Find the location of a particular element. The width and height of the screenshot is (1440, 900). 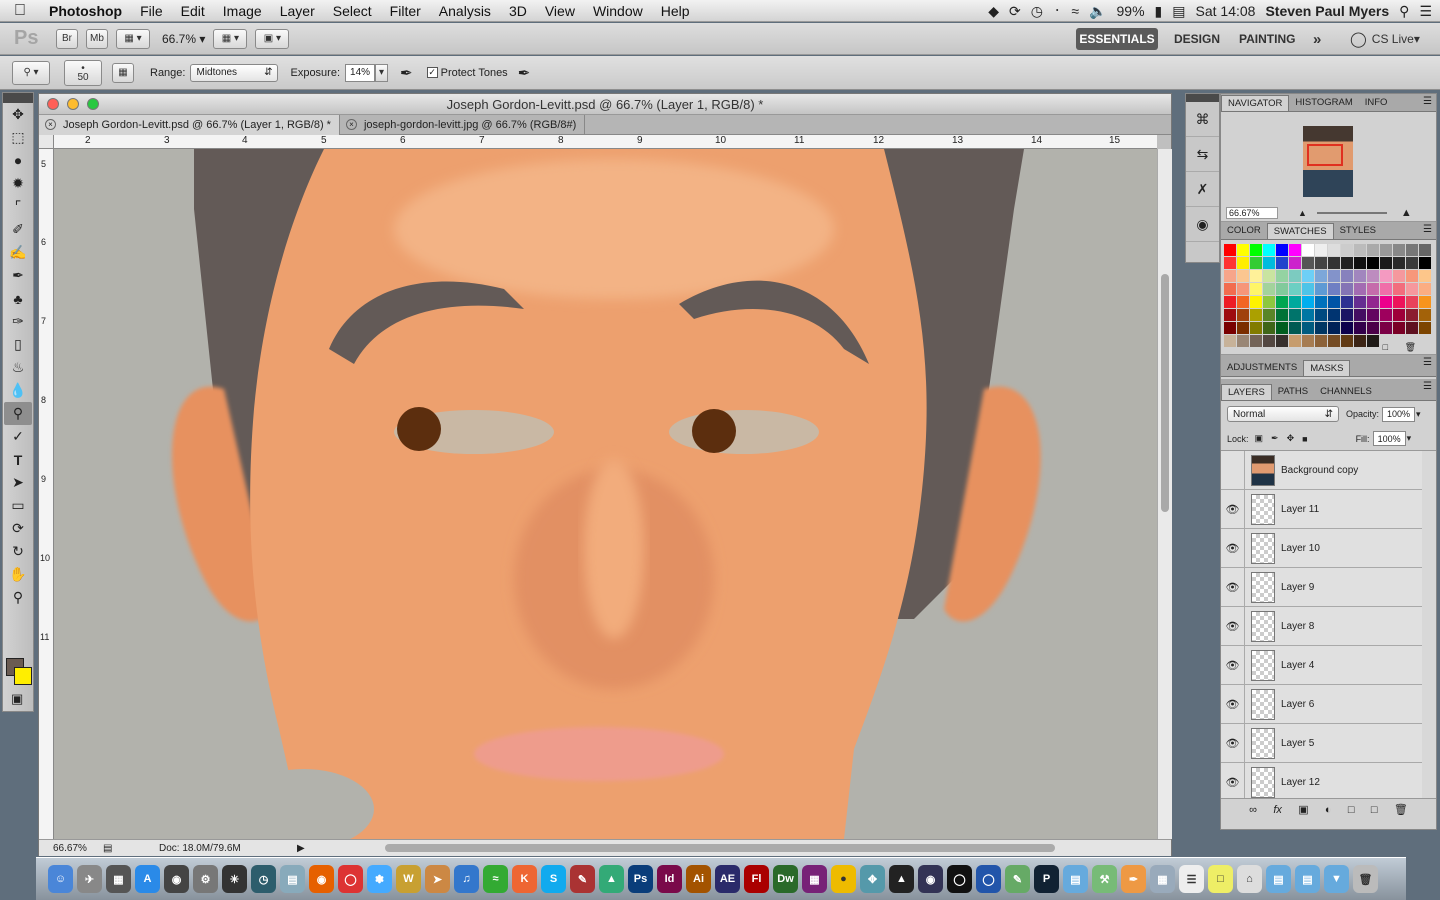

clock: Sat 14:08 is located at coordinates (1226, 11).